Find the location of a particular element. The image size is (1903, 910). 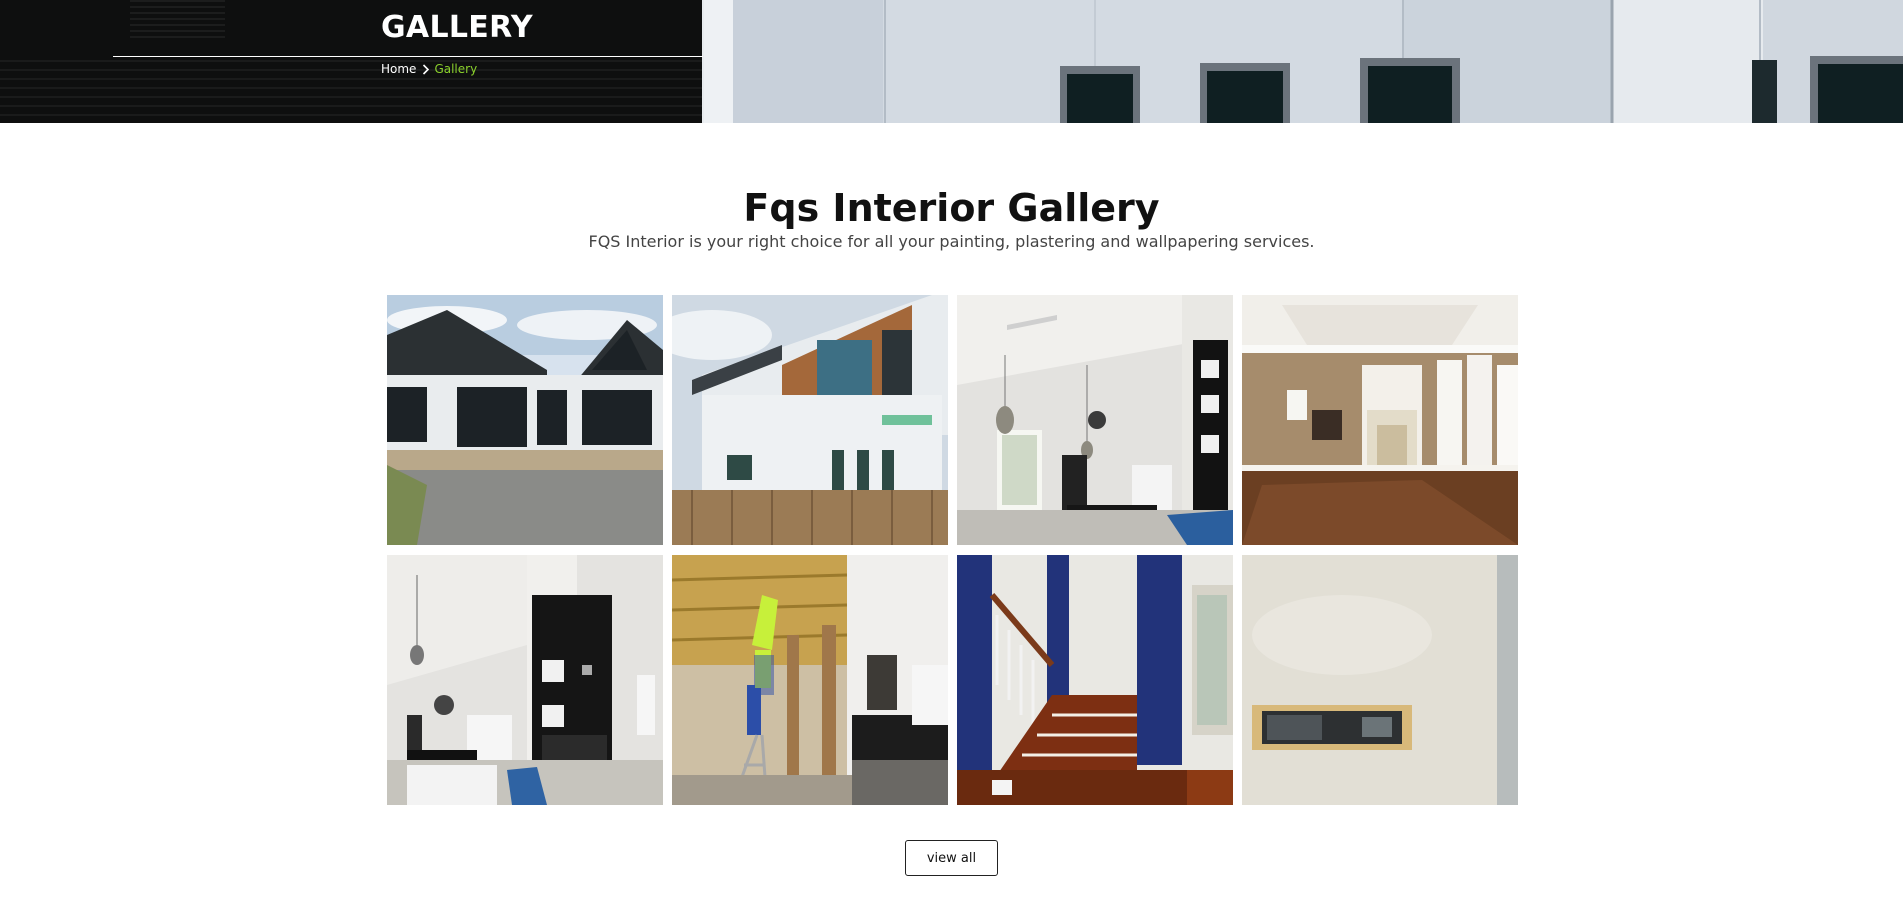

page-title: GALLERY is located at coordinates (457, 27).